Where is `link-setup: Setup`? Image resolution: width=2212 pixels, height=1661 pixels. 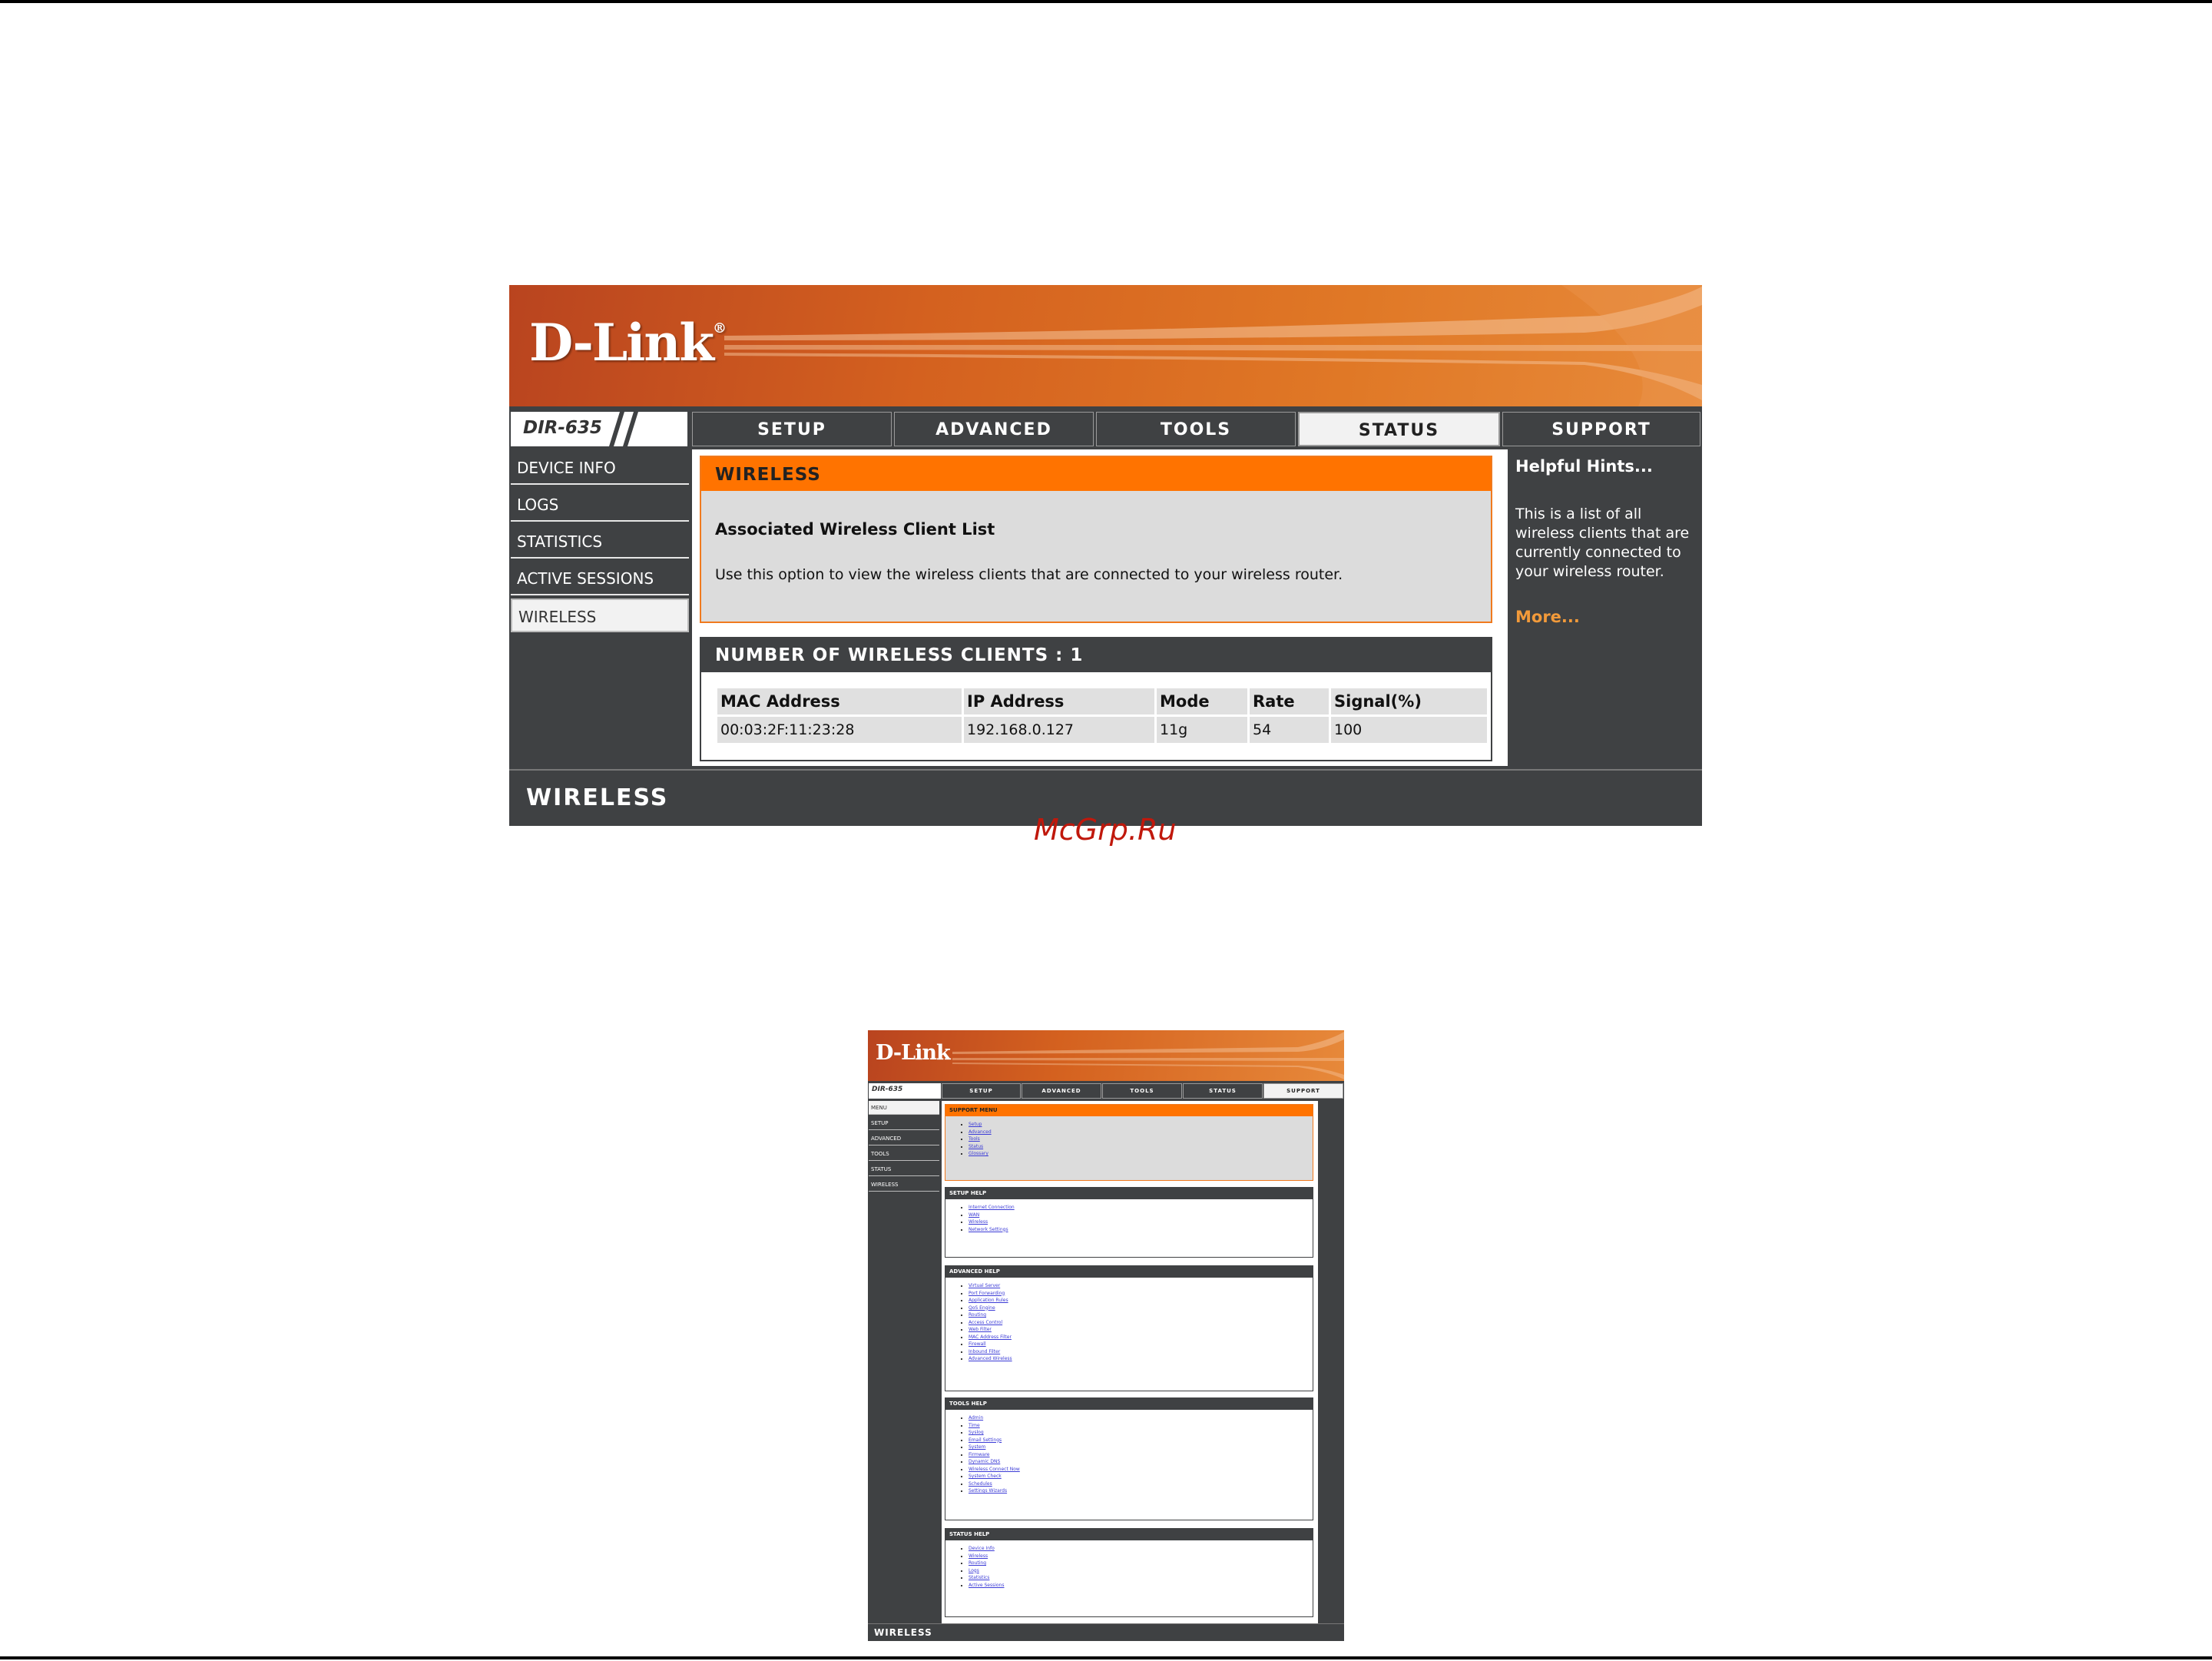
link-setup: Setup is located at coordinates (1141, 1125).